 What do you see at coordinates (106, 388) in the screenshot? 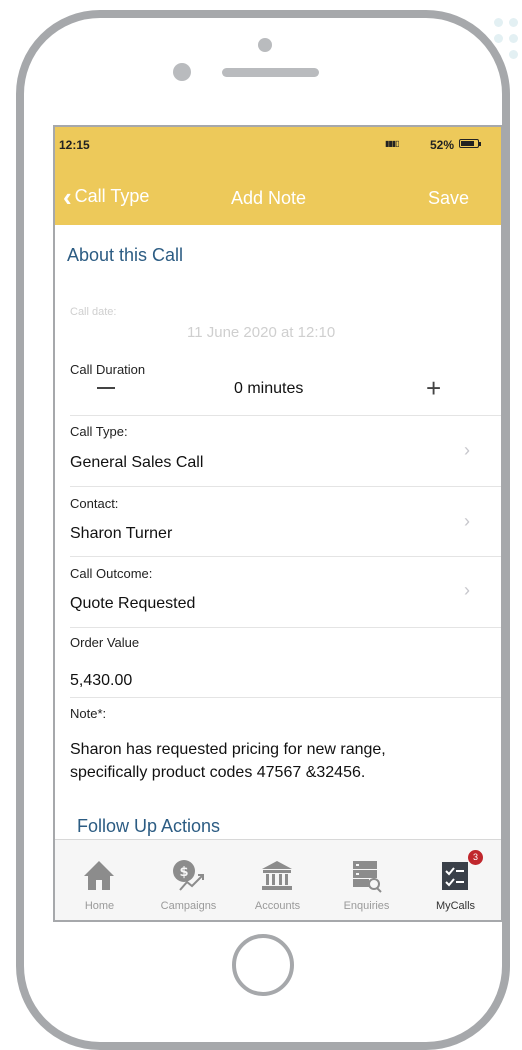
I see `duration-decrement-button` at bounding box center [106, 388].